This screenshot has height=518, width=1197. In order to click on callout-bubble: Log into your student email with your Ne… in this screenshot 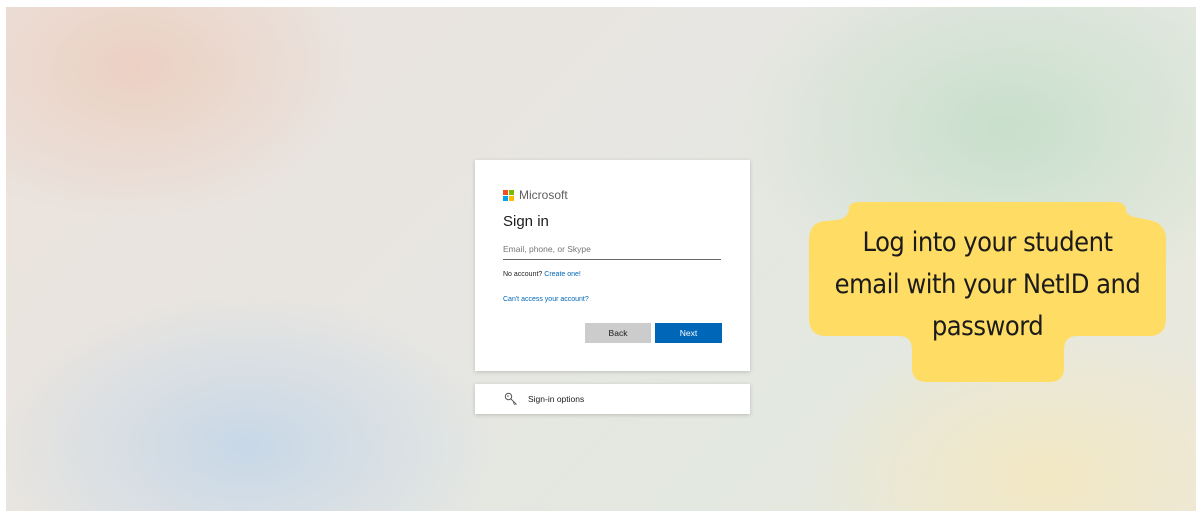, I will do `click(987, 292)`.